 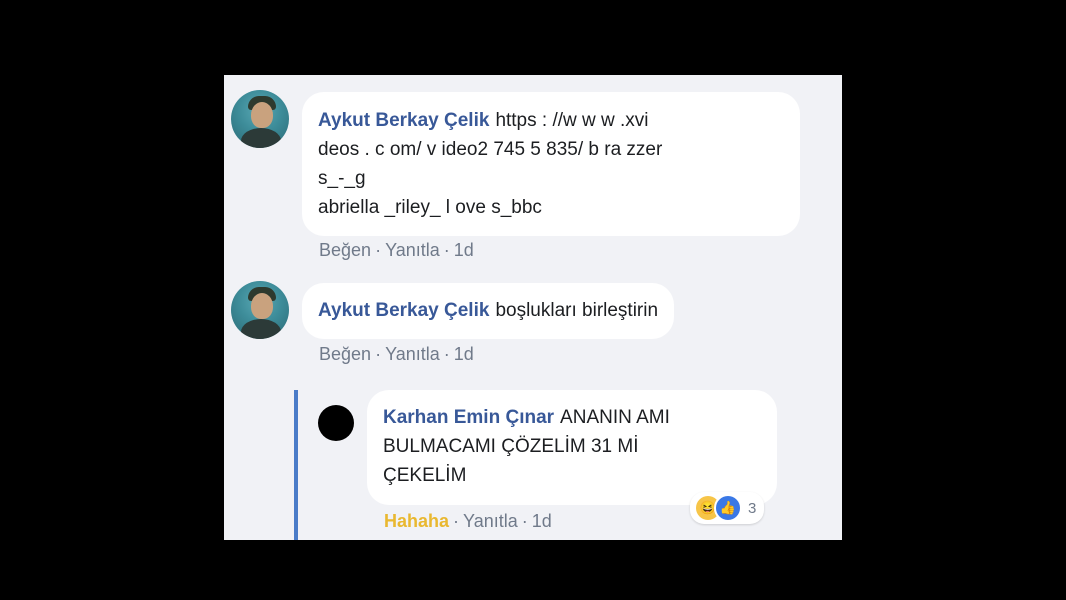 I want to click on reply-actions: Hahaha · Yanıtla · 1d, so click(x=468, y=521).